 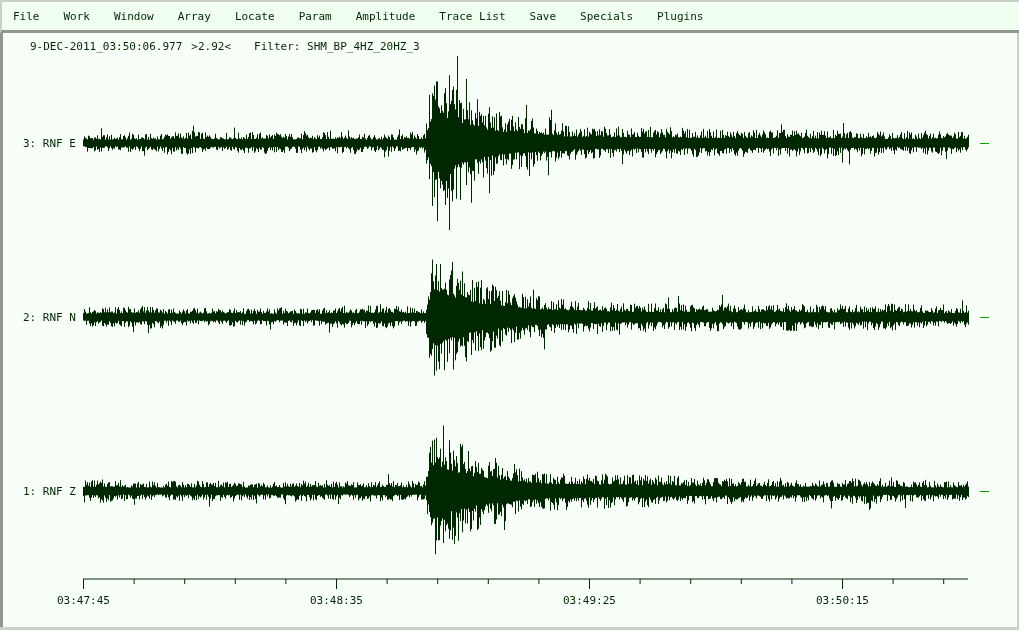 I want to click on menu-item: Array, so click(x=194, y=16).